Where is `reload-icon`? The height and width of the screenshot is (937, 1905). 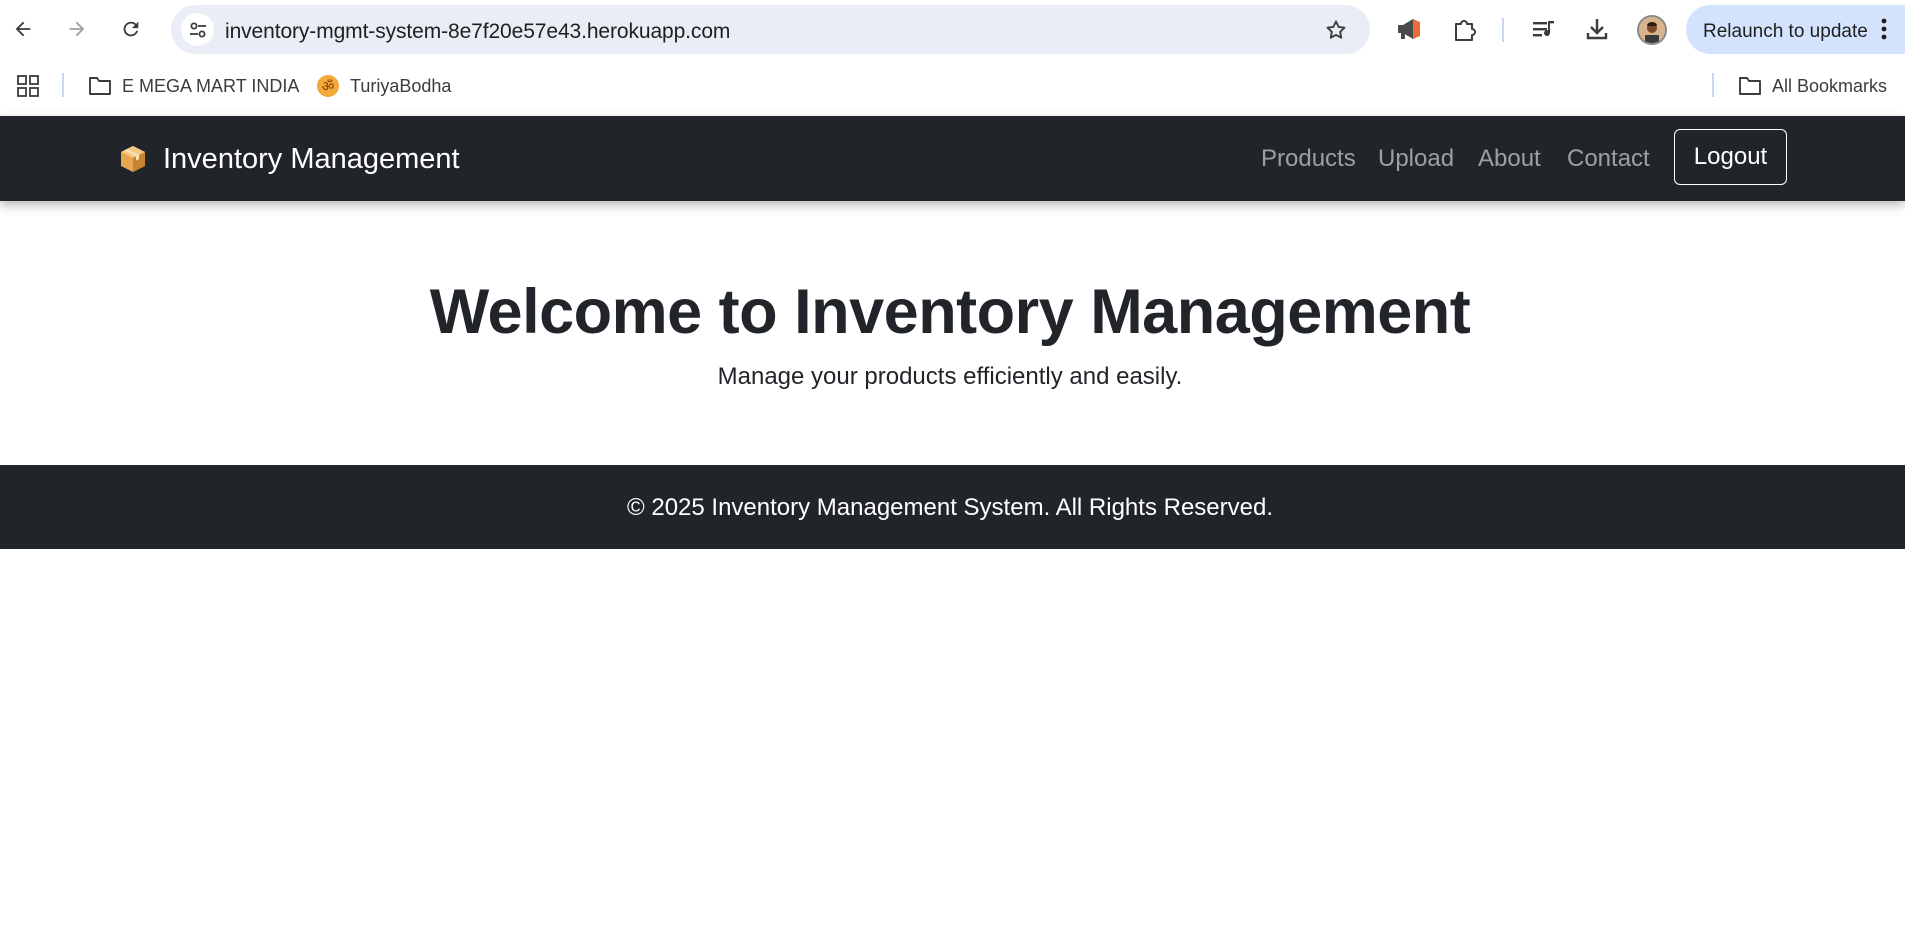
reload-icon is located at coordinates (131, 29).